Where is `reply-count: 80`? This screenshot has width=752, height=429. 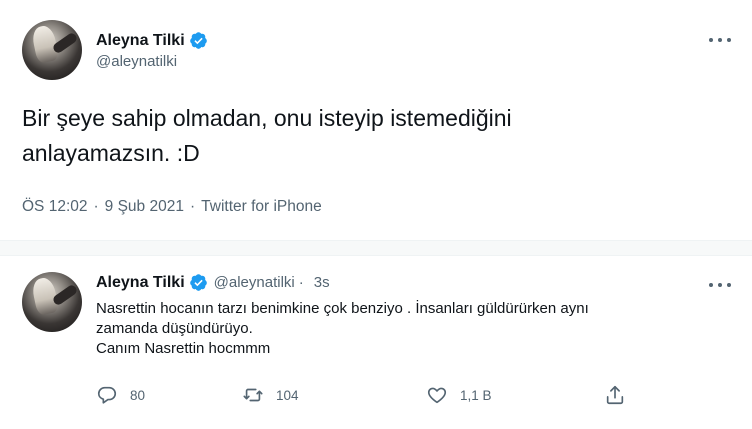
reply-count: 80 is located at coordinates (138, 395).